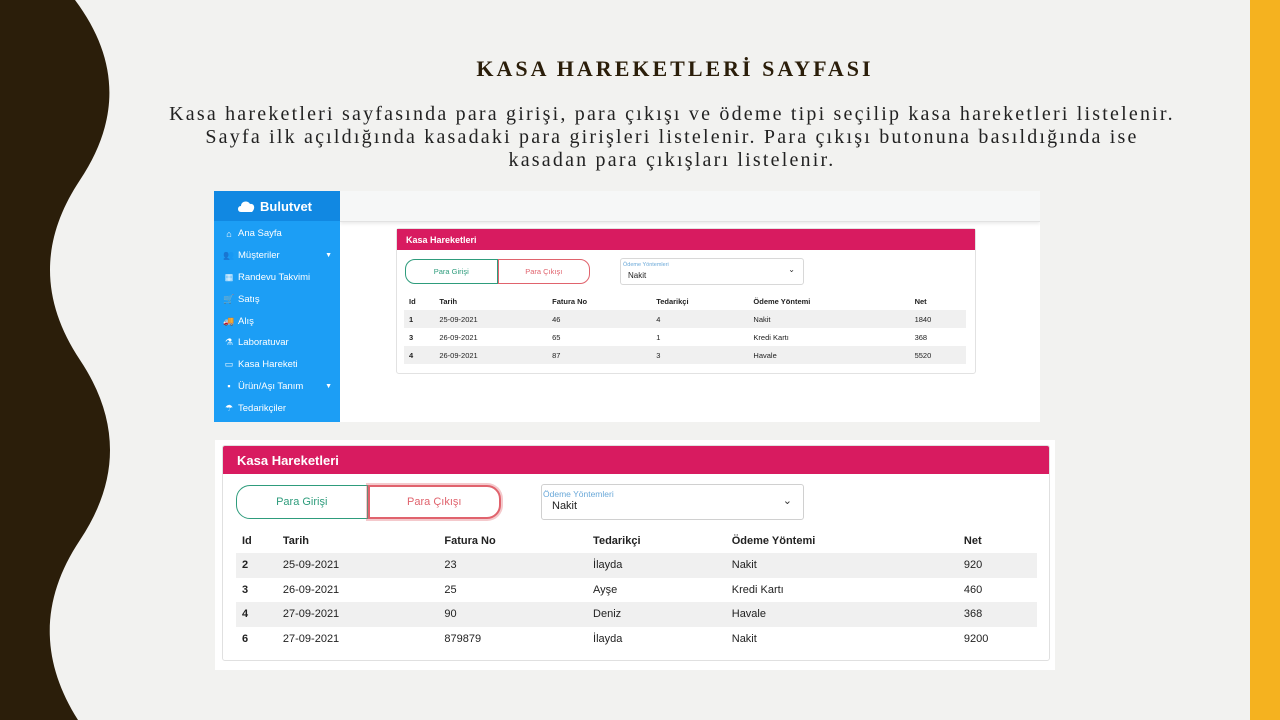 This screenshot has width=1280, height=720. What do you see at coordinates (685, 355) in the screenshot?
I see `table-row: 4 26-09-2021 87 3 Havale 5520` at bounding box center [685, 355].